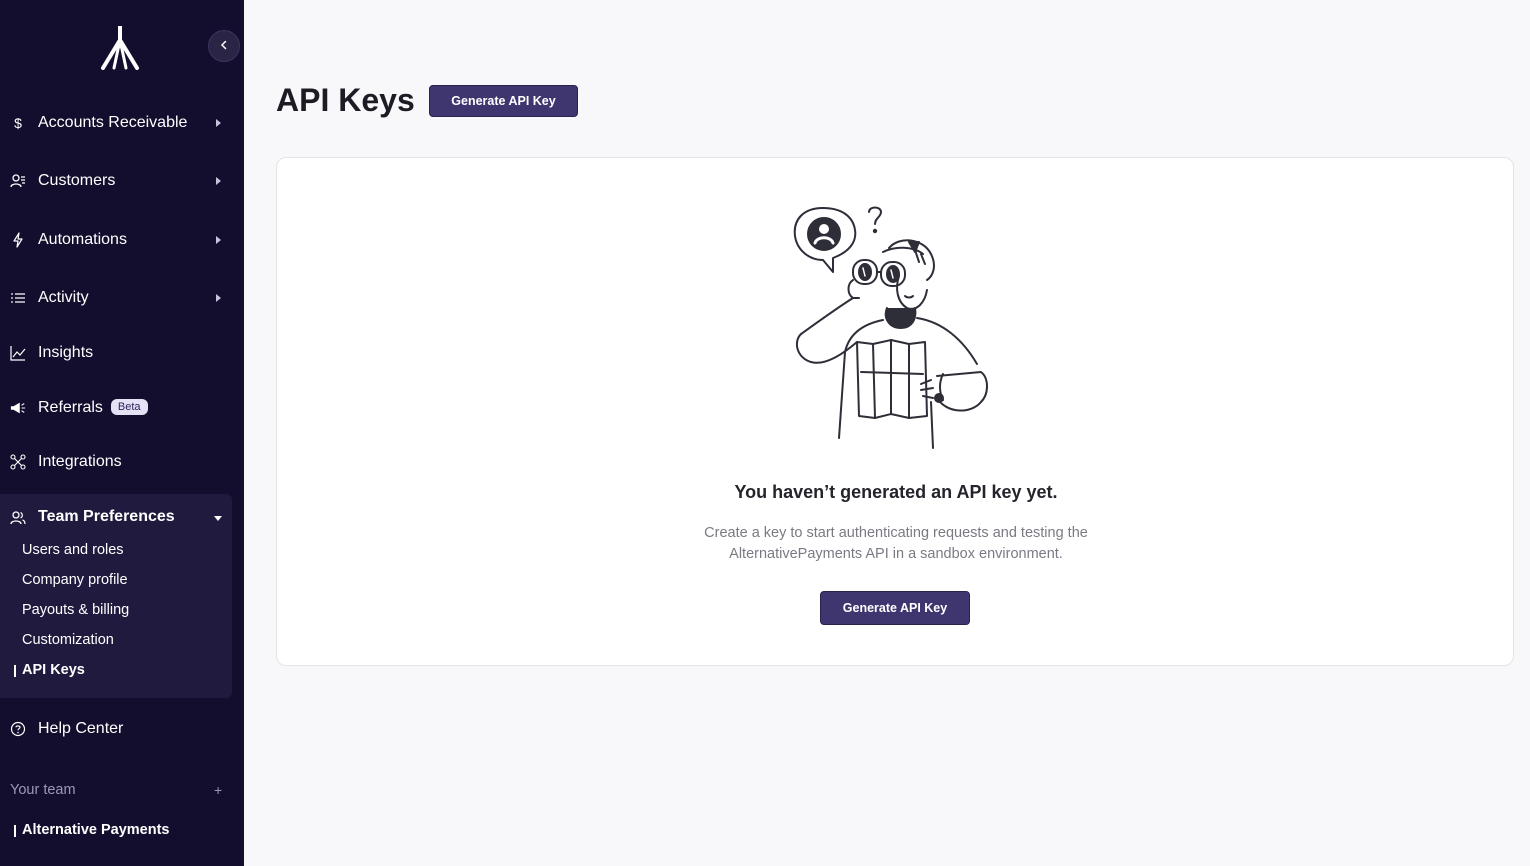  What do you see at coordinates (66, 352) in the screenshot?
I see `nav-item-label: Insights` at bounding box center [66, 352].